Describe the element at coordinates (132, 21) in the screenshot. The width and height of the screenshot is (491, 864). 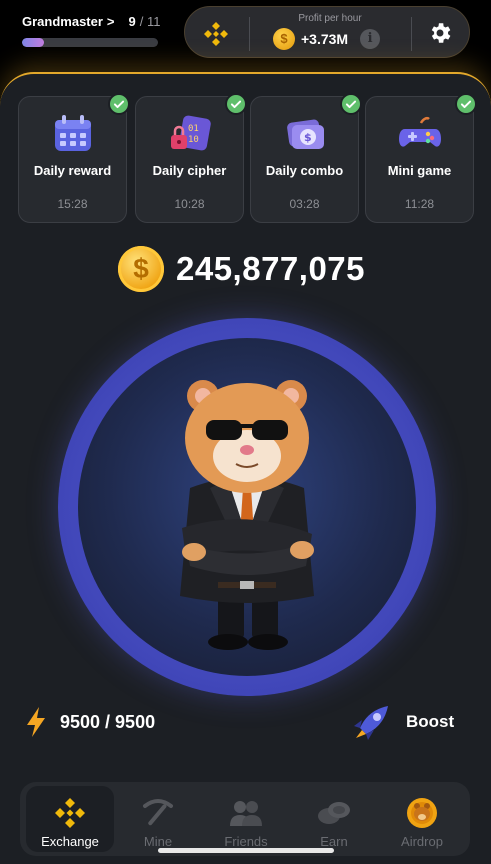
I see `rank-level: 9` at that location.